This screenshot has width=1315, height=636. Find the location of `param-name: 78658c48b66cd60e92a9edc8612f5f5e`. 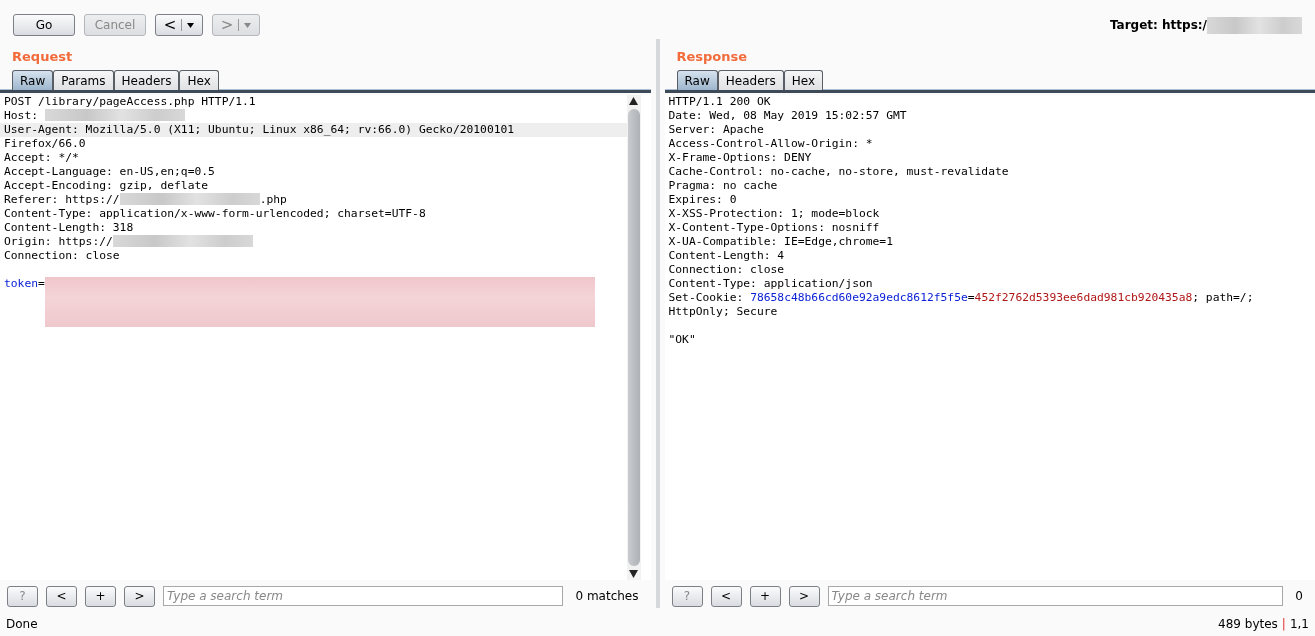

param-name: 78658c48b66cd60e92a9edc8612f5f5e is located at coordinates (859, 297).